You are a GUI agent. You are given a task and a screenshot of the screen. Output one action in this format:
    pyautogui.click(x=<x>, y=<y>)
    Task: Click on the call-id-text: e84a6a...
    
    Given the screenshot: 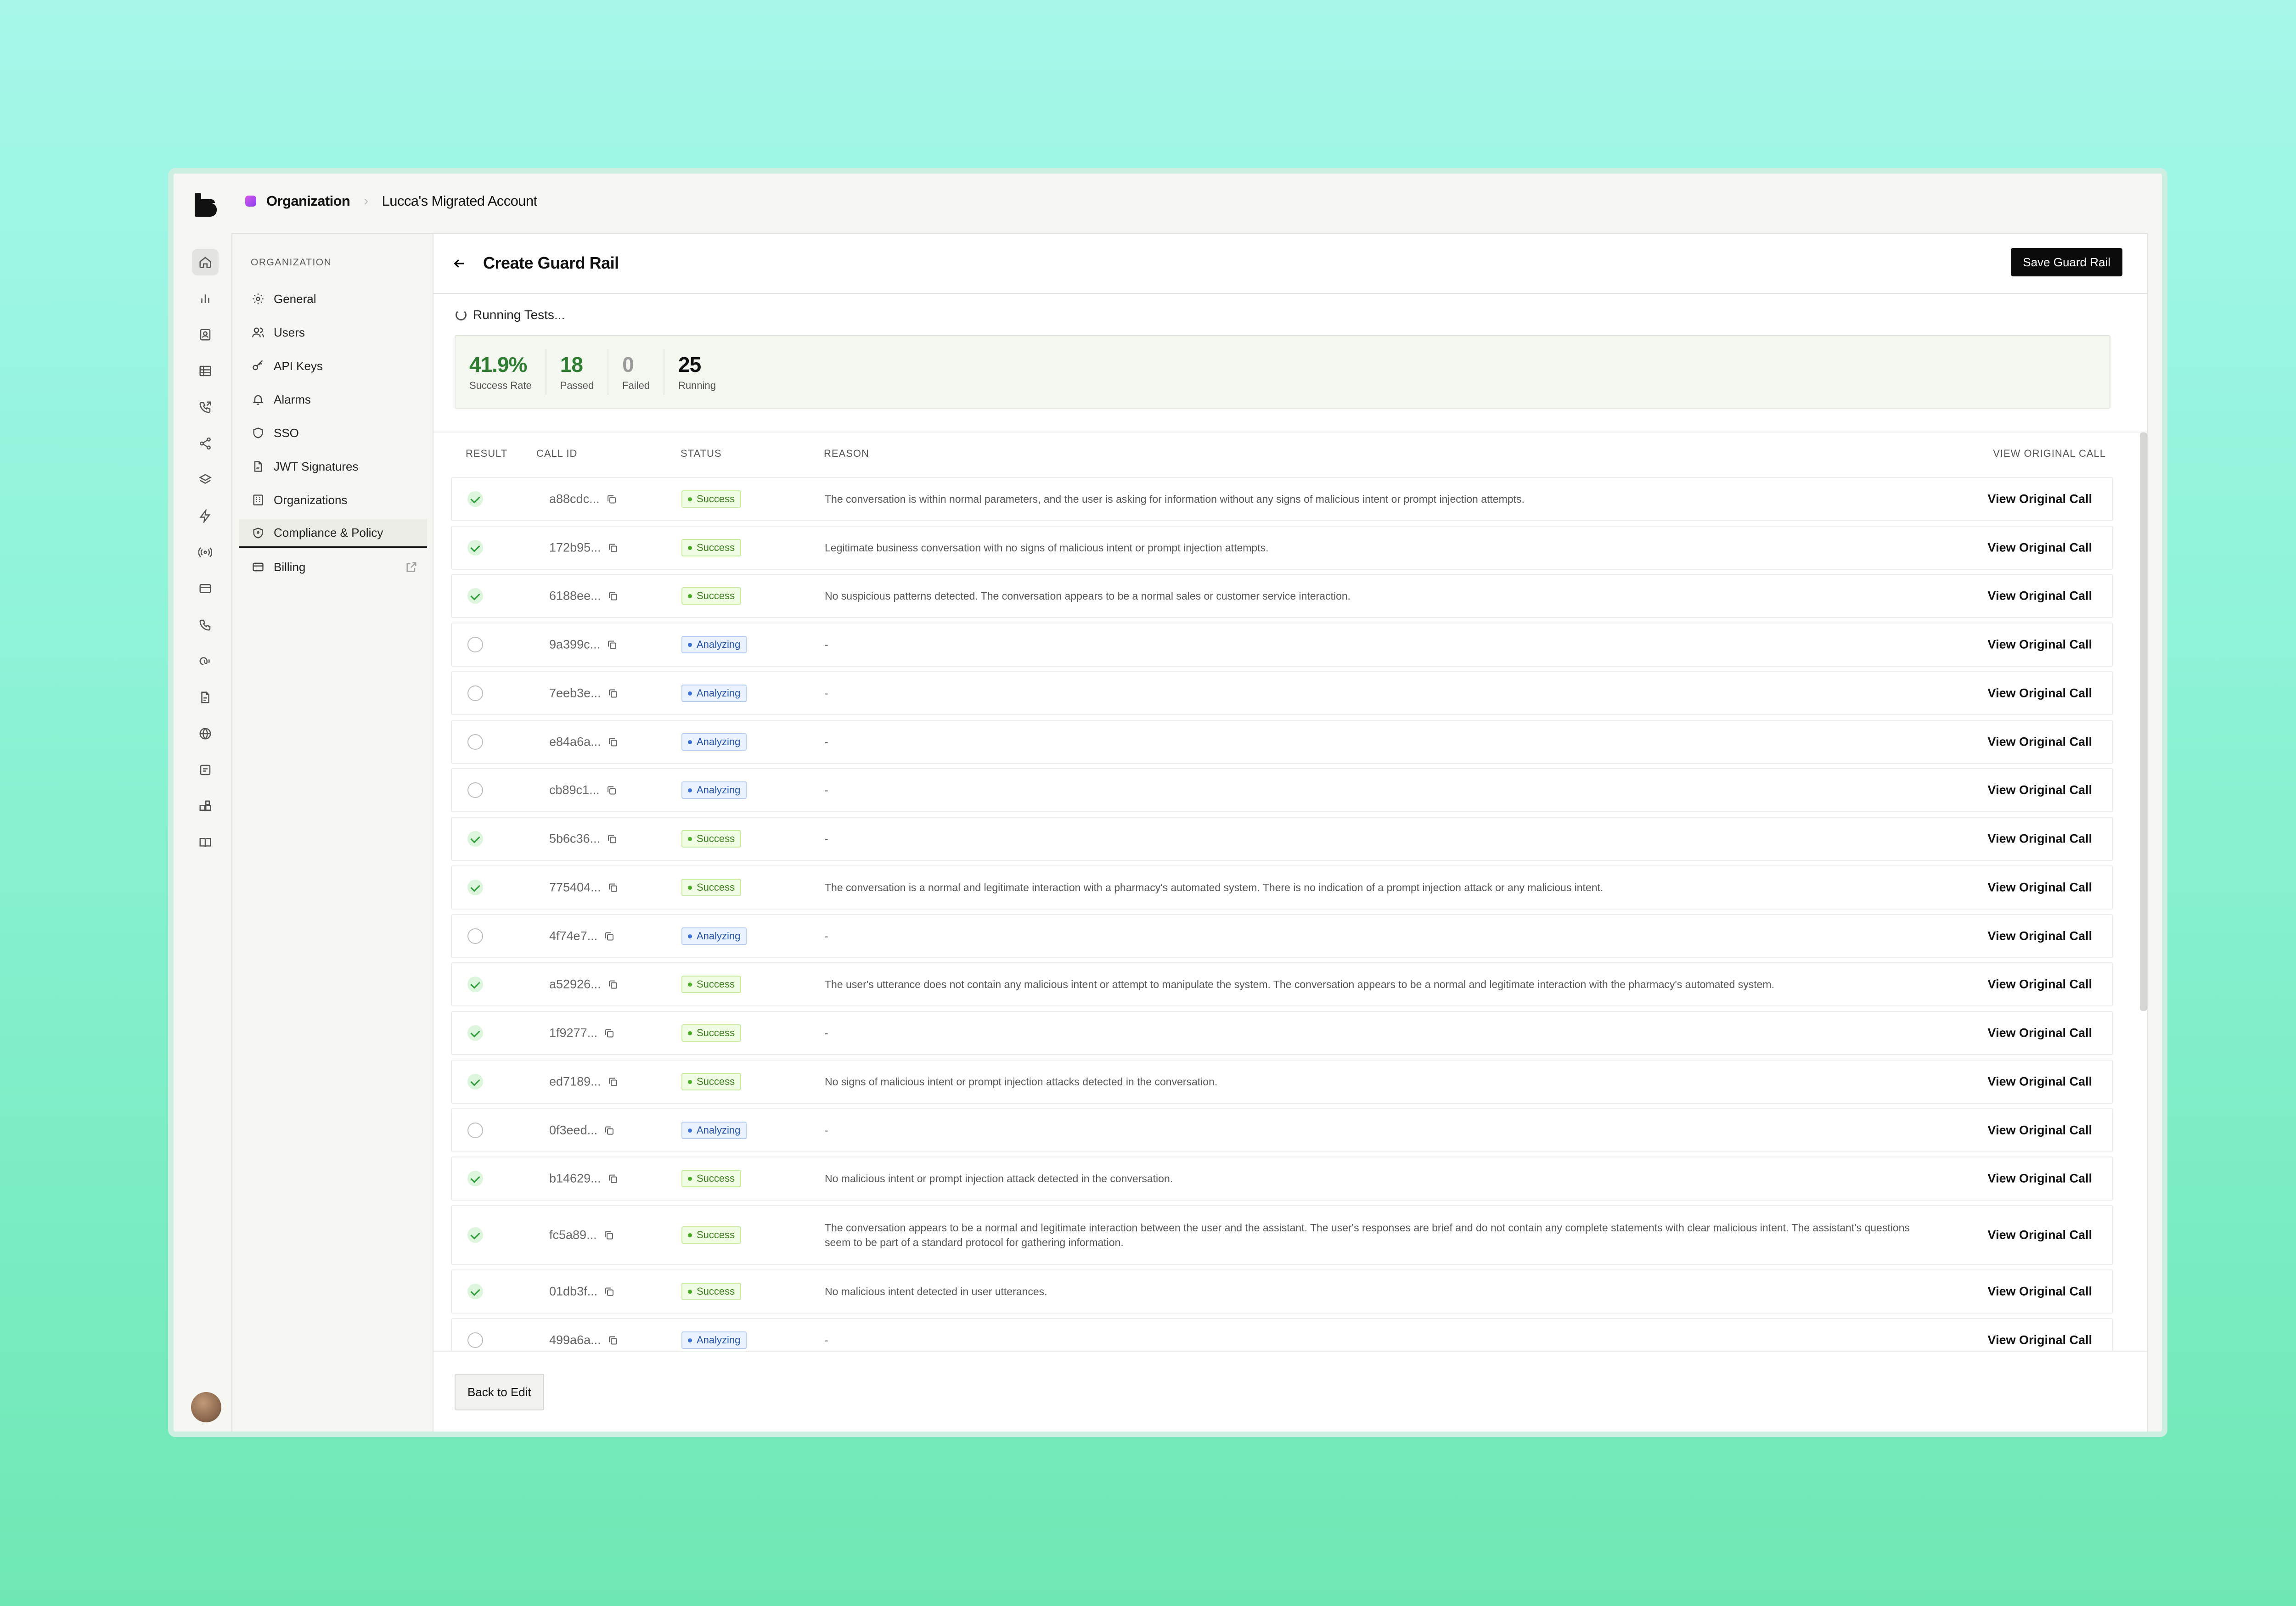 What is the action you would take?
    pyautogui.click(x=575, y=742)
    